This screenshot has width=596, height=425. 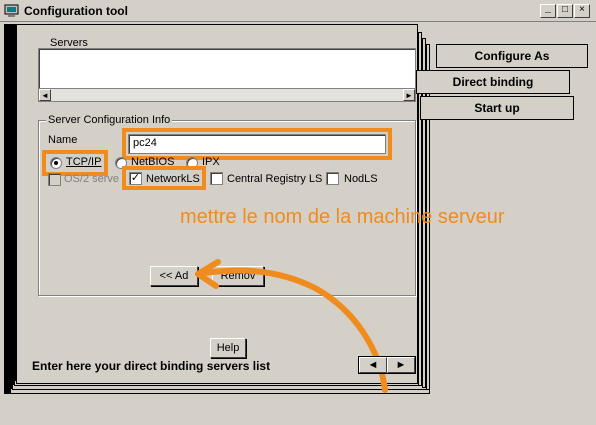 What do you see at coordinates (291, 326) in the screenshot?
I see `annotation-arrow` at bounding box center [291, 326].